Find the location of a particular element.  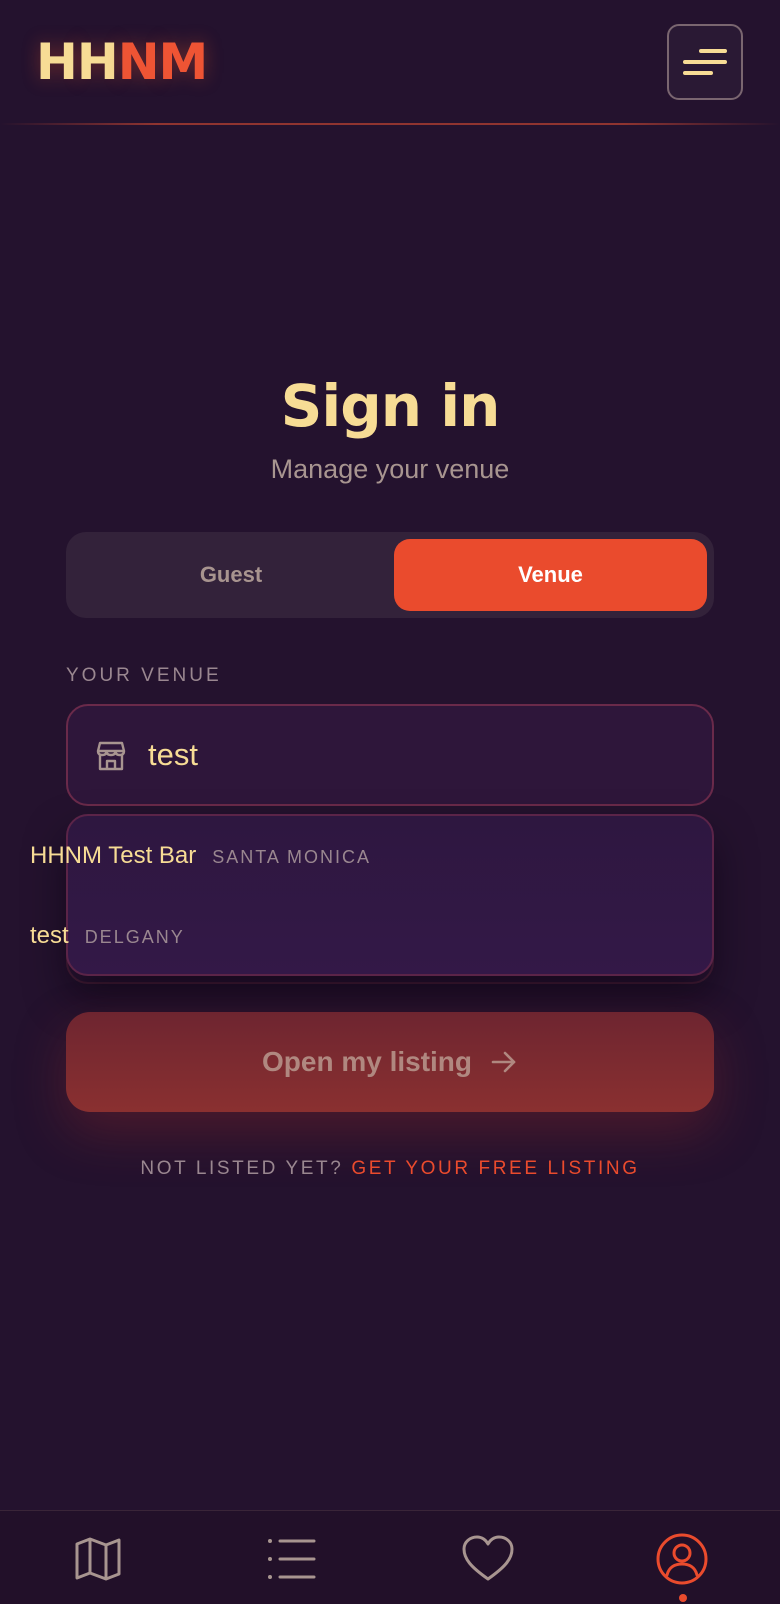

nav-account-button is located at coordinates (682, 1559).